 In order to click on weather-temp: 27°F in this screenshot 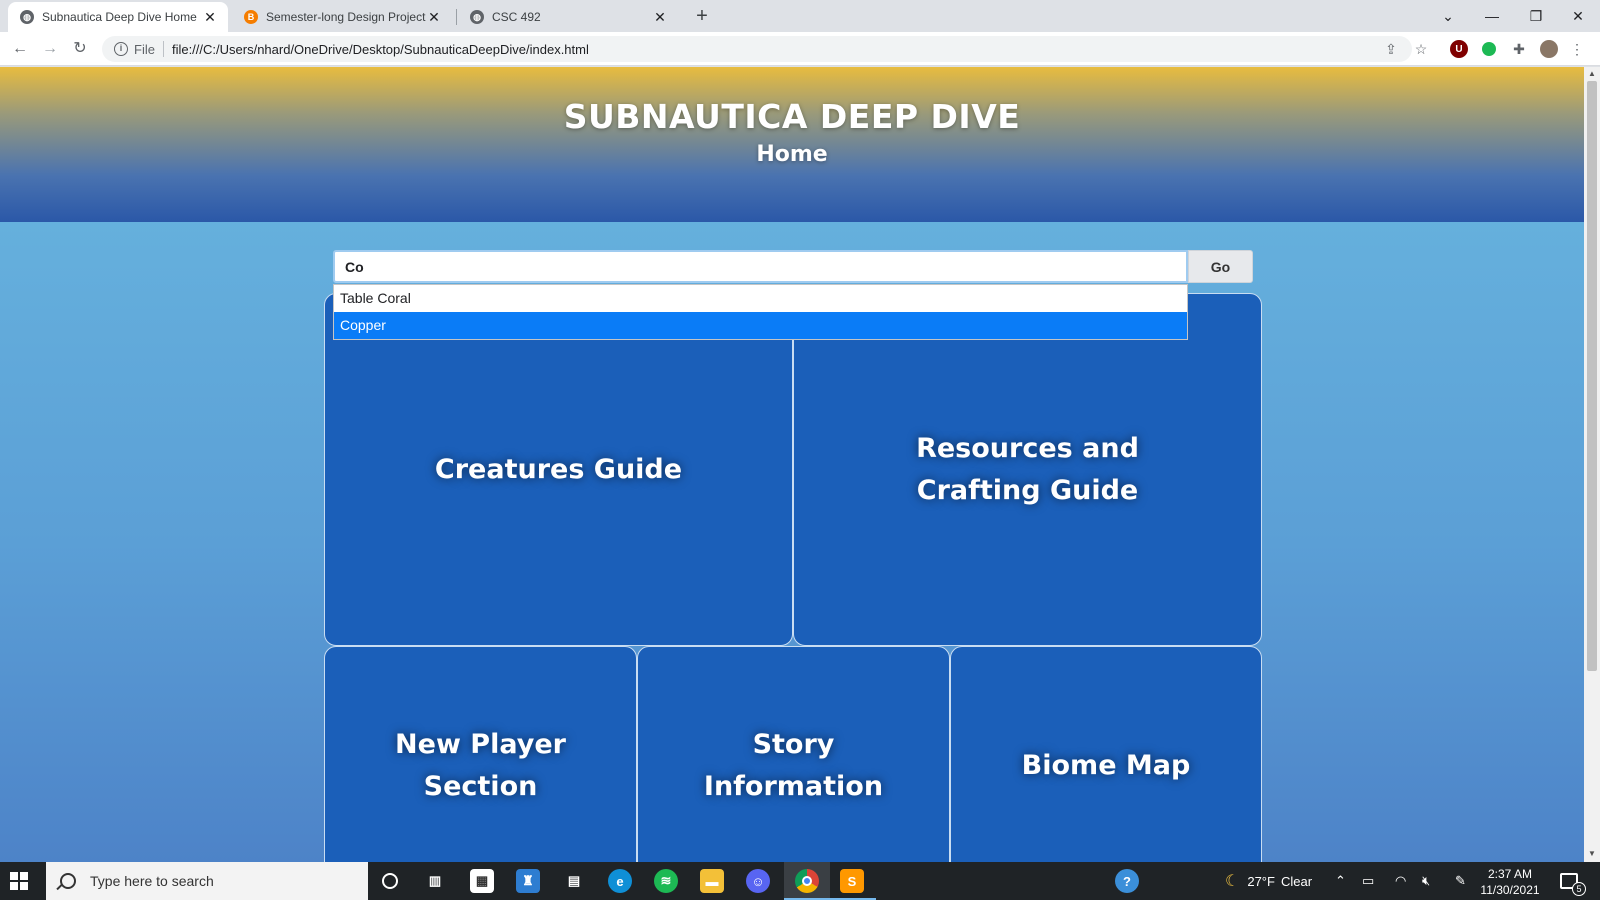, I will do `click(1261, 881)`.